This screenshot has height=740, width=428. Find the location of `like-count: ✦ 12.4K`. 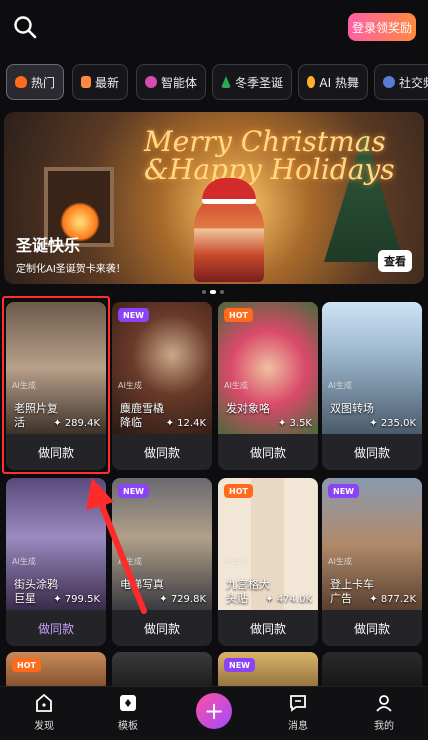

like-count: ✦ 12.4K is located at coordinates (186, 423).